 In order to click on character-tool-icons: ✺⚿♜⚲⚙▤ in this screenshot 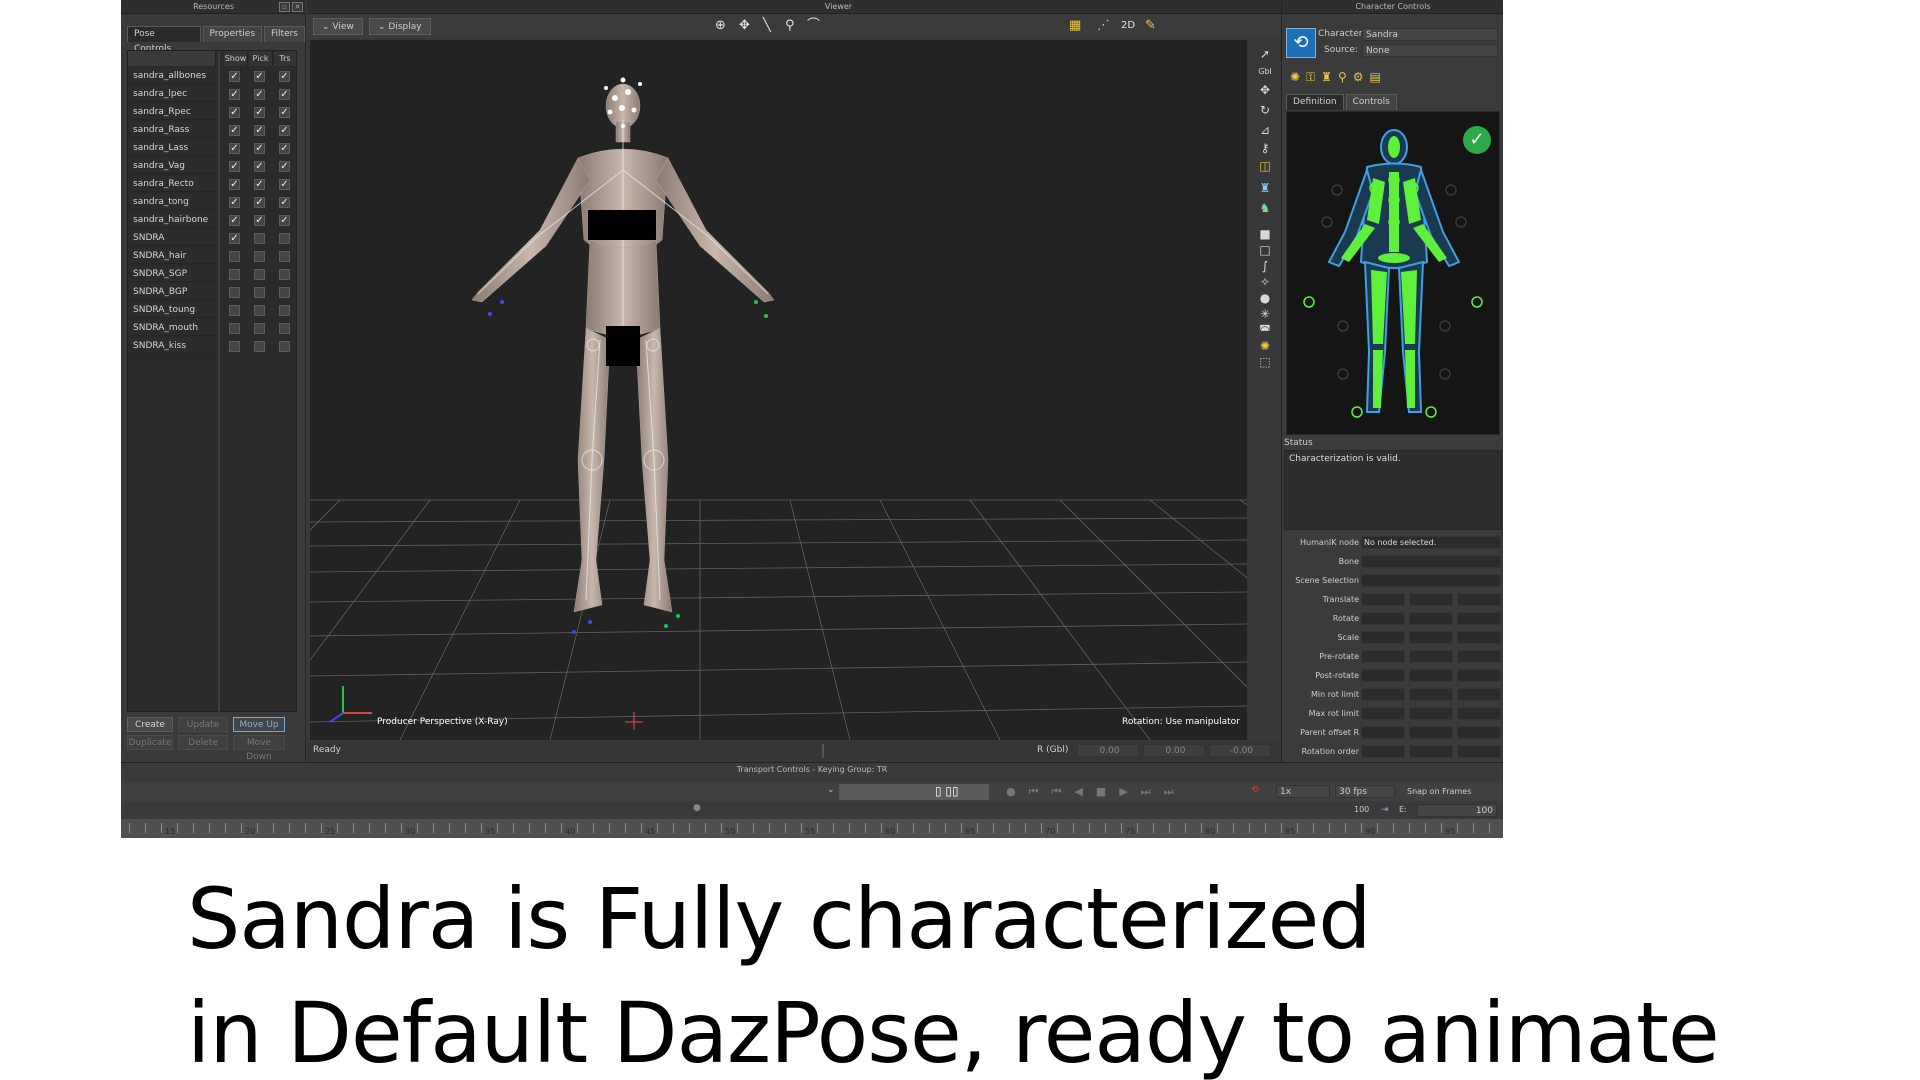, I will do `click(1338, 77)`.